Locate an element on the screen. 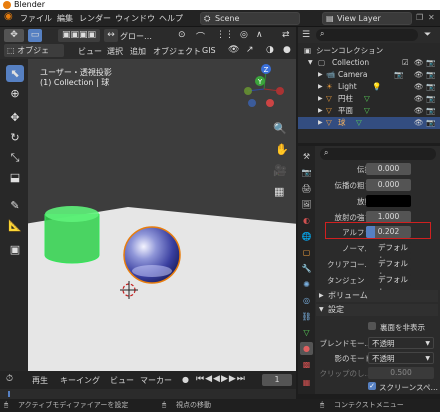 The width and height of the screenshot is (440, 412). output-tab-icon: 🖨 is located at coordinates (306, 188).